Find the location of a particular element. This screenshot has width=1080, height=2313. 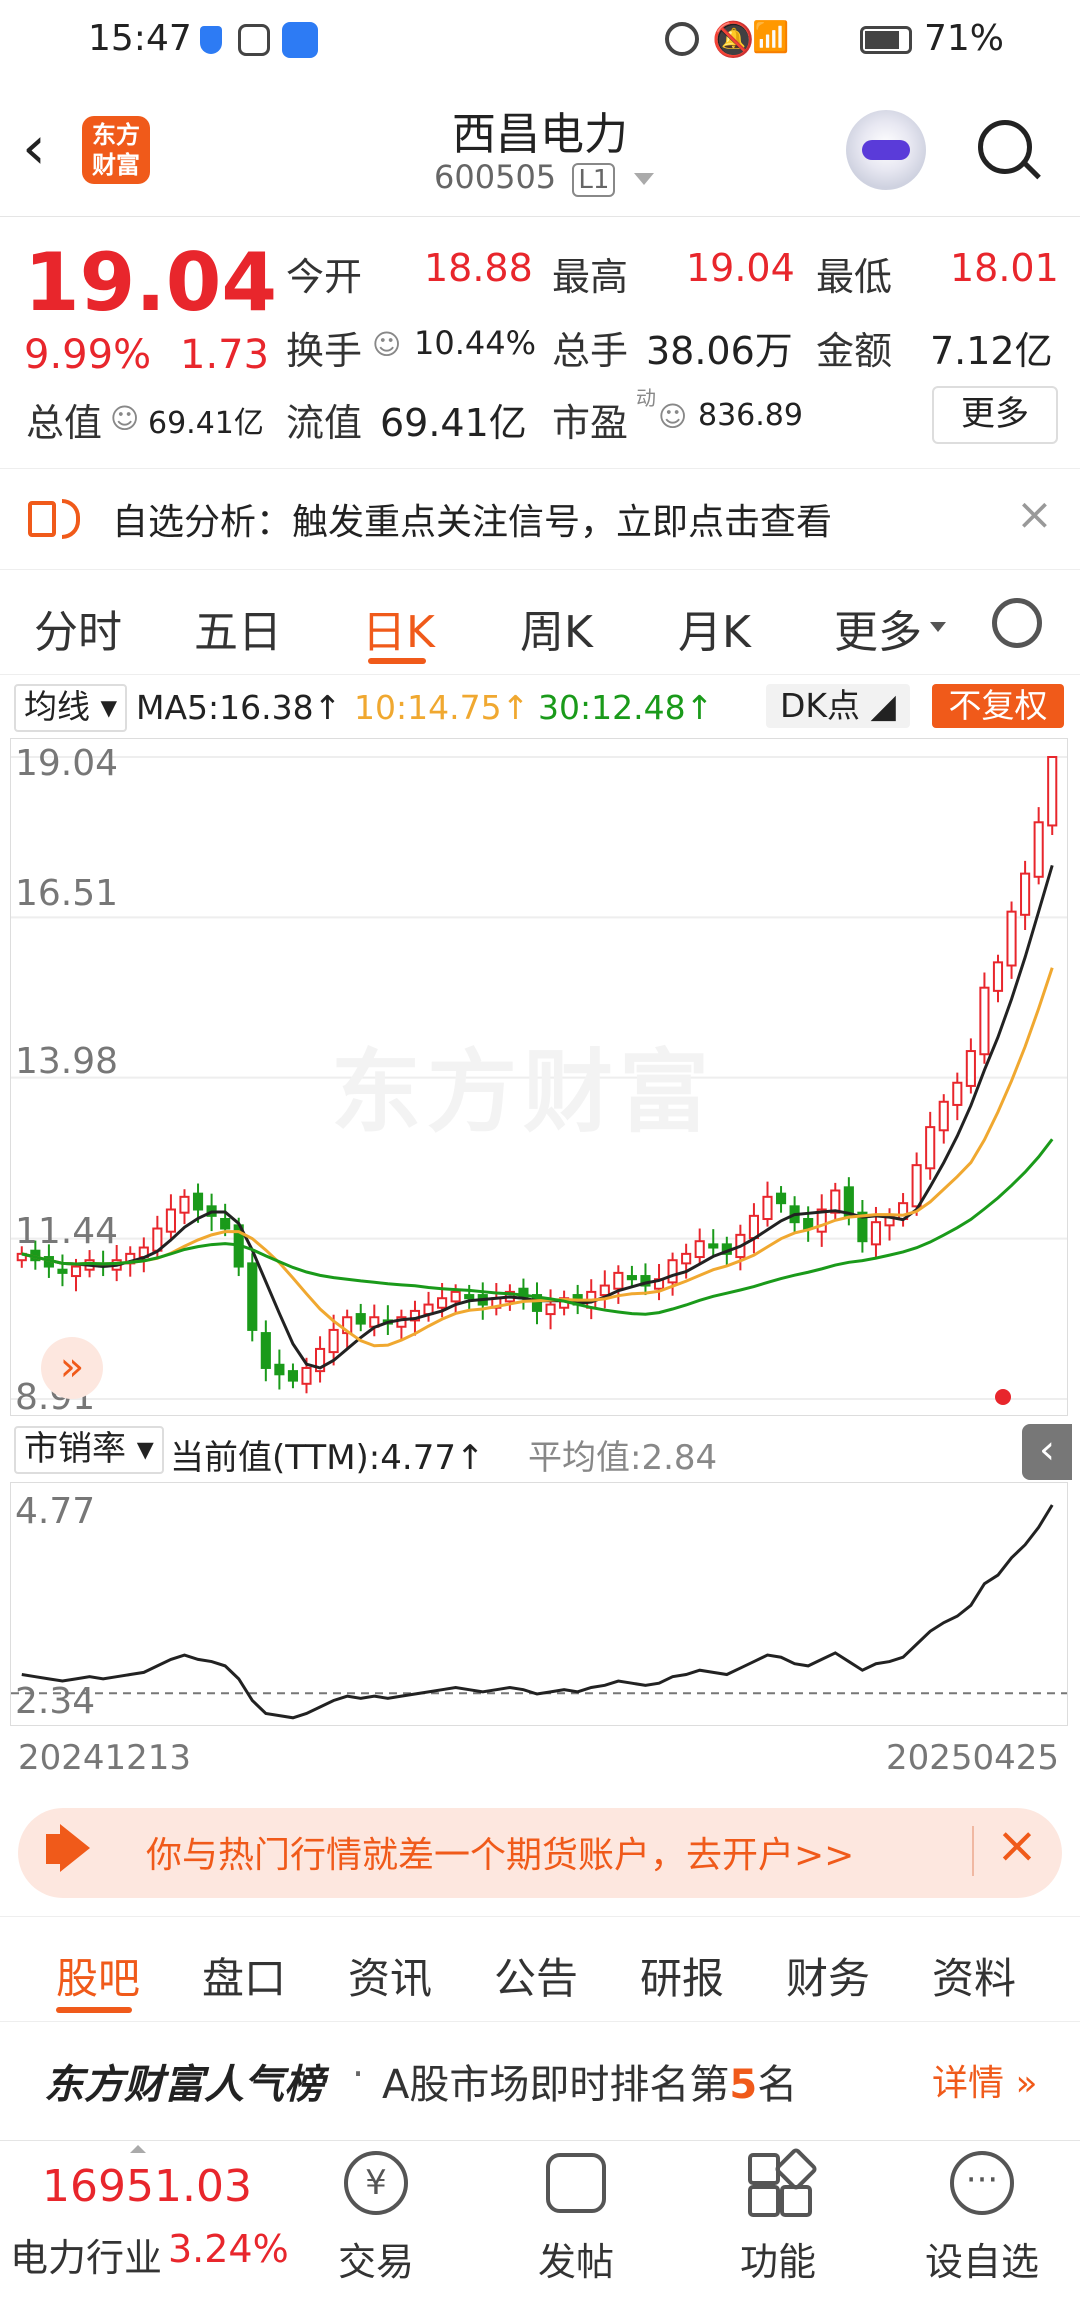

expand-arrows-icon: » is located at coordinates (72, 1368).